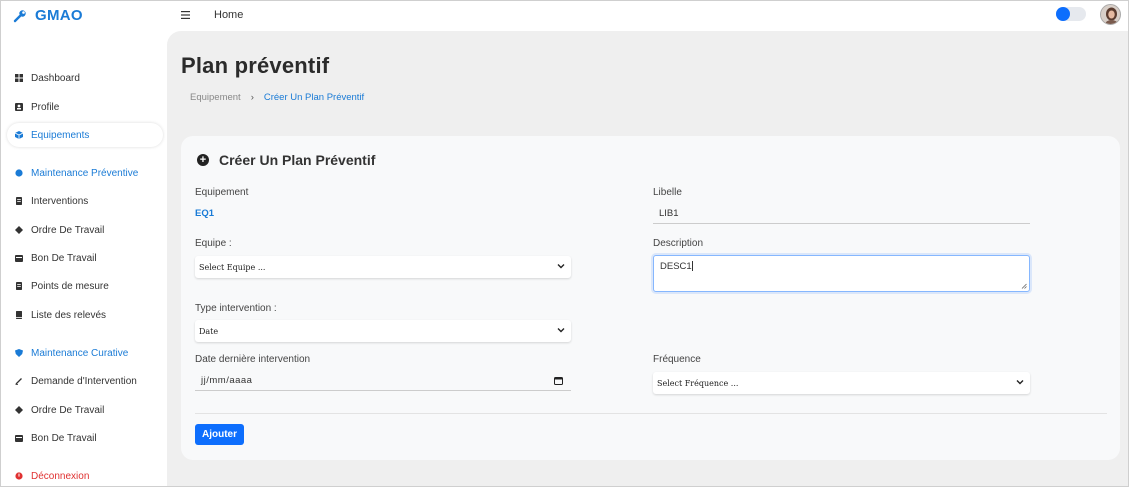 This screenshot has width=1129, height=487. Describe the element at coordinates (69, 315) in the screenshot. I see `sidebar-item-label: Liste des relevés` at that location.